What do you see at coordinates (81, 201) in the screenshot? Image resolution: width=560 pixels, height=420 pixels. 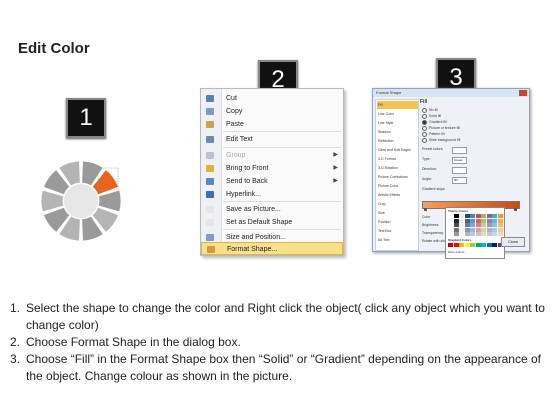 I see `gear-ring-shape` at bounding box center [81, 201].